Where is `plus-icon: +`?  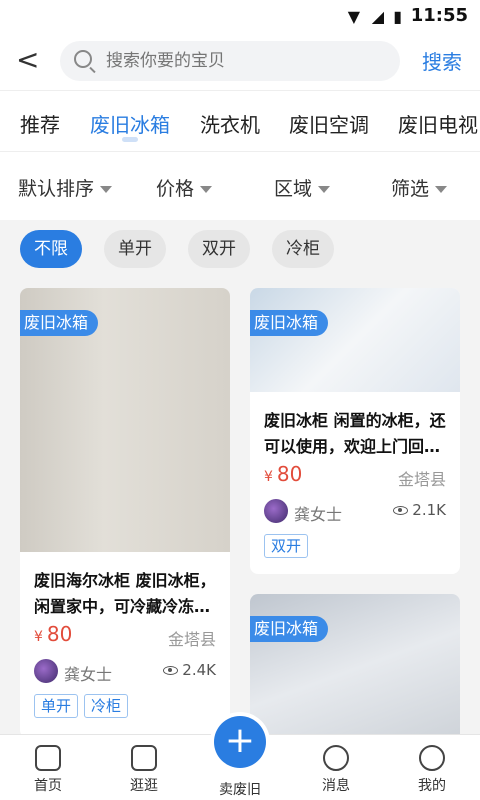
plus-icon: + is located at coordinates (240, 742).